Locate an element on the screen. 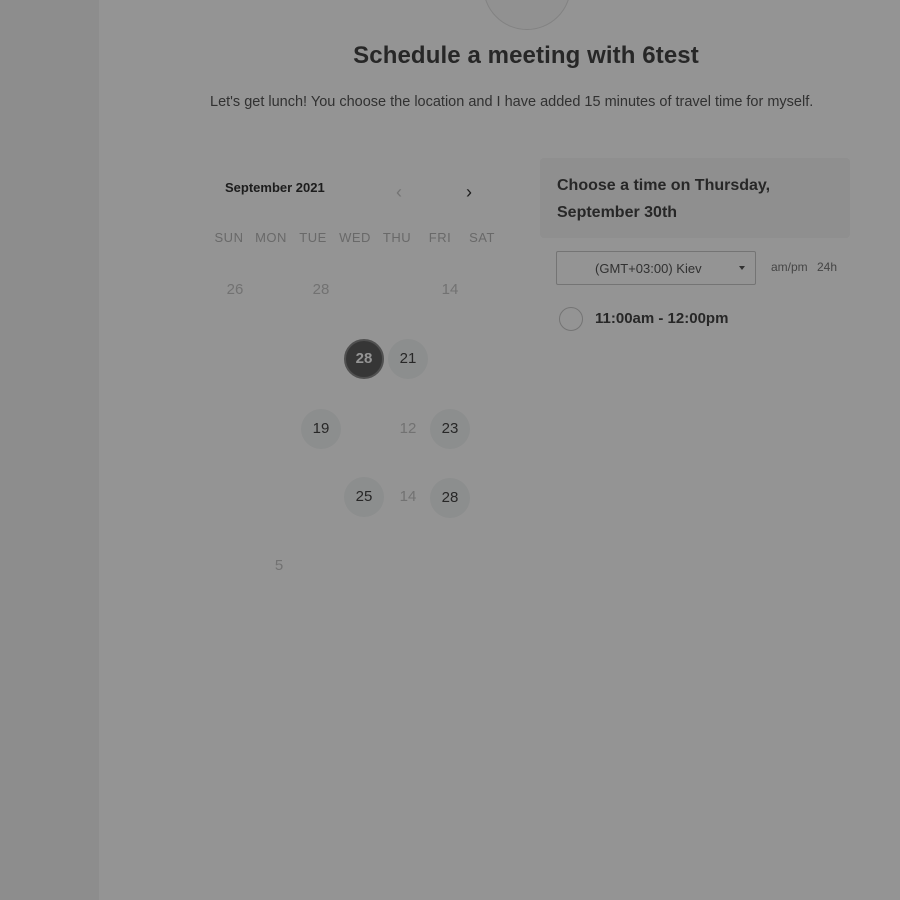  chevron-left-icon: ‹ is located at coordinates (399, 192).